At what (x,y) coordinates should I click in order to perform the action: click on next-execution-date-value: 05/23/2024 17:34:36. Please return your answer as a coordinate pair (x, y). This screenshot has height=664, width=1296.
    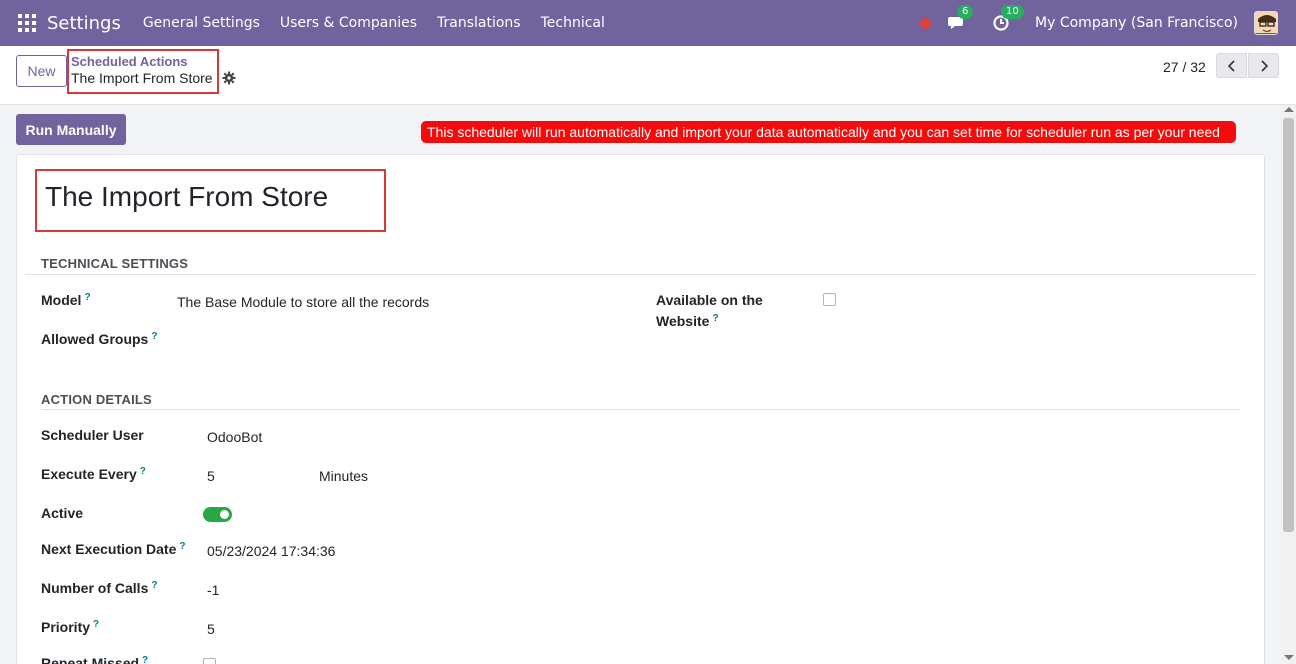
    Looking at the image, I should click on (271, 551).